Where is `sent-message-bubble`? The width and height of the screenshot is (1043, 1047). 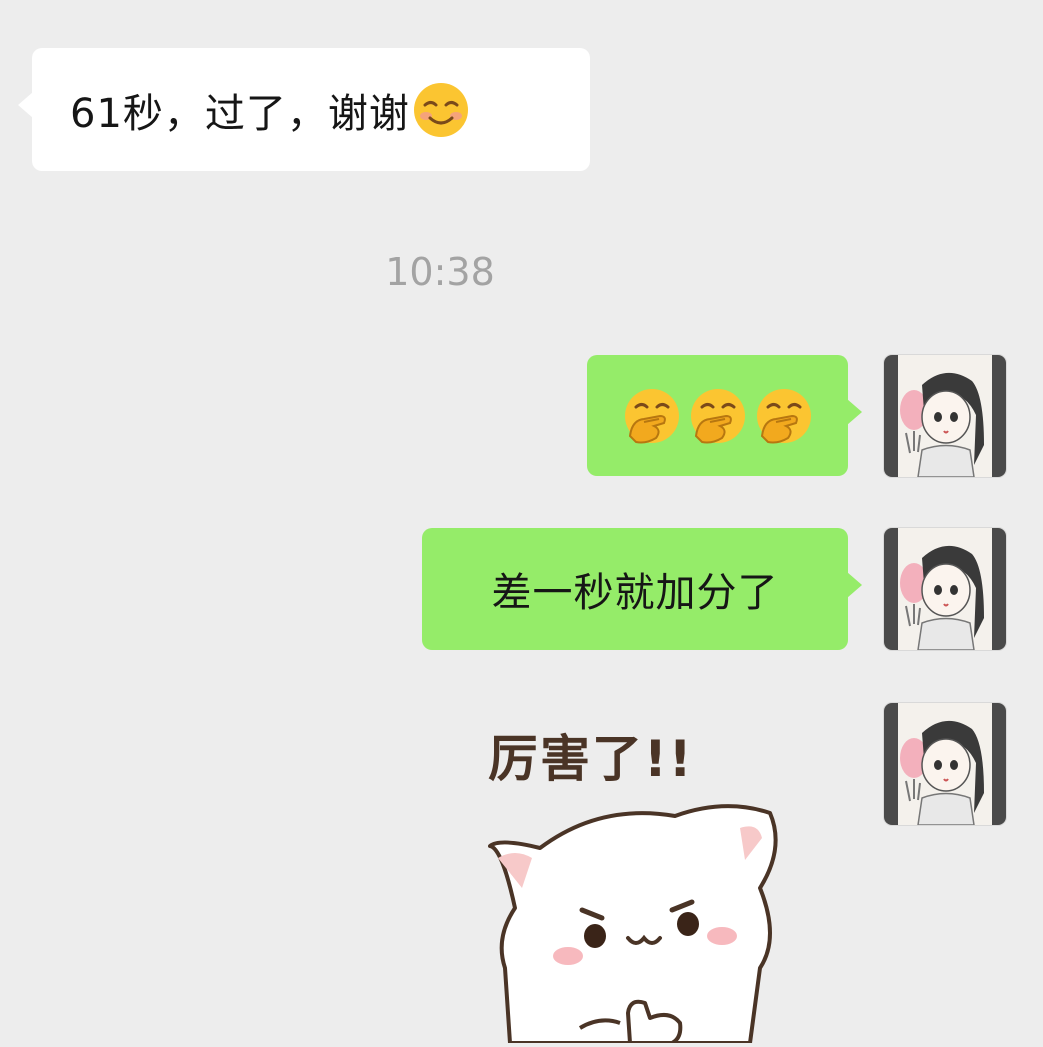 sent-message-bubble is located at coordinates (724, 415).